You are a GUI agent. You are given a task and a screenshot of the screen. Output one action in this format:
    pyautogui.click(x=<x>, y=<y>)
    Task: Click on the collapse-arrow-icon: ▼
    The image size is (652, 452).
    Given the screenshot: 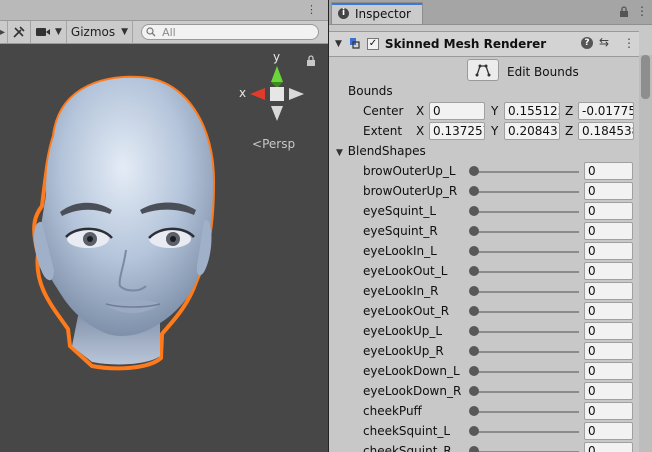 What is the action you would take?
    pyautogui.click(x=338, y=44)
    